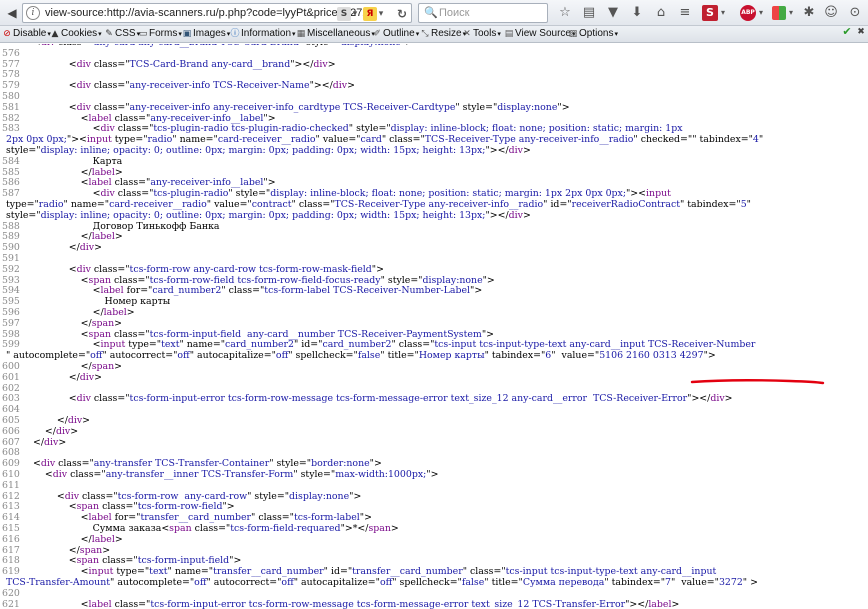  Describe the element at coordinates (107, 161) in the screenshot. I see `source-line: Карта` at that location.